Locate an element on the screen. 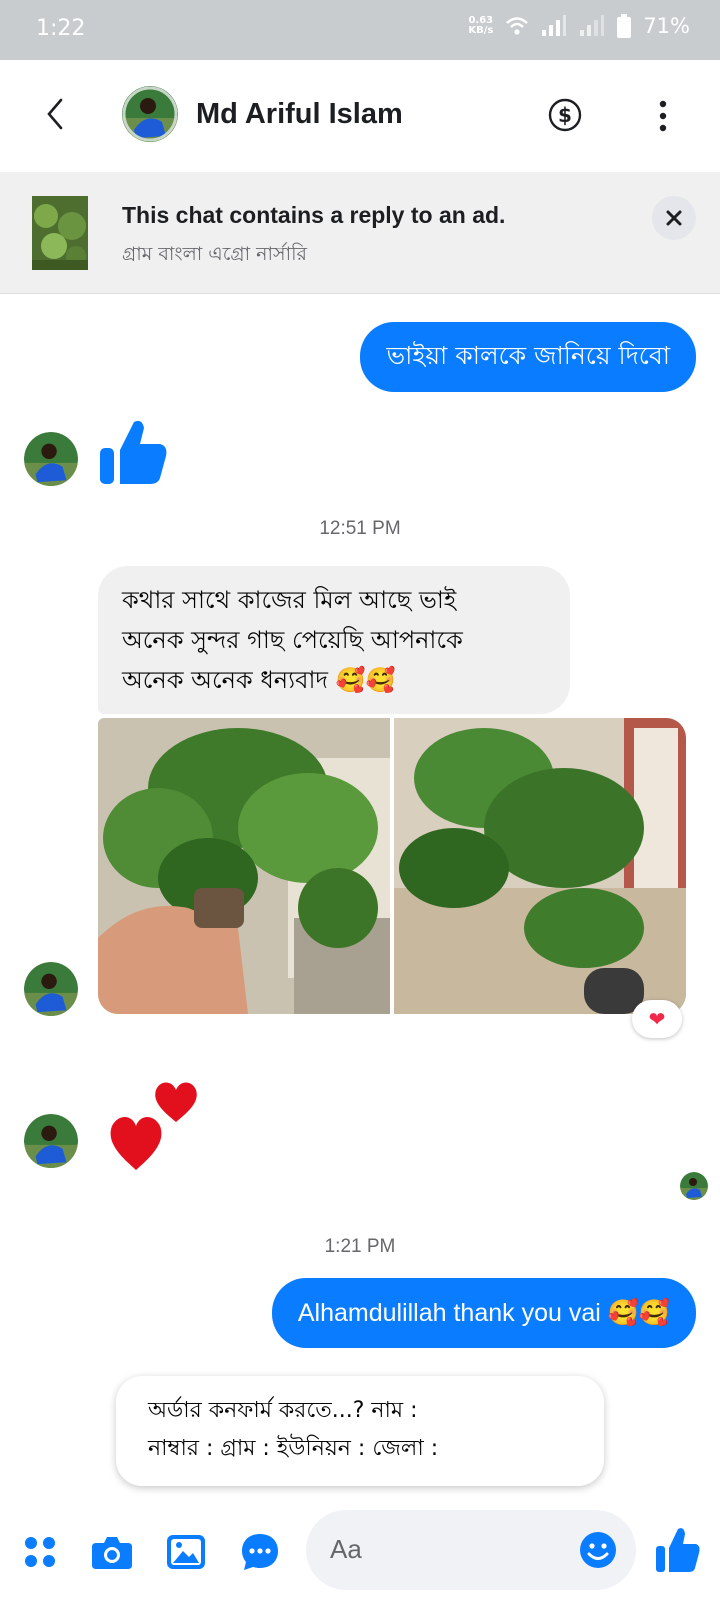 Image resolution: width=720 pixels, height=1600 pixels. suggested-reply-line: অর্ডার কনফার্ম করতে...? নাম : is located at coordinates (283, 1410).